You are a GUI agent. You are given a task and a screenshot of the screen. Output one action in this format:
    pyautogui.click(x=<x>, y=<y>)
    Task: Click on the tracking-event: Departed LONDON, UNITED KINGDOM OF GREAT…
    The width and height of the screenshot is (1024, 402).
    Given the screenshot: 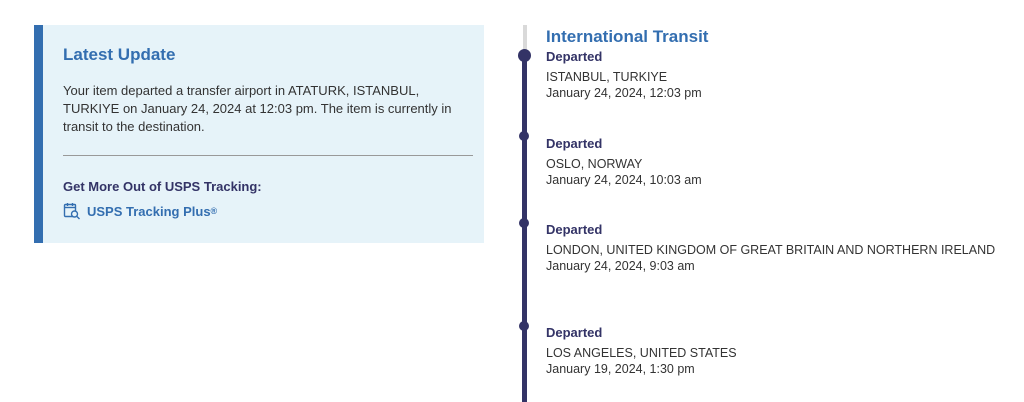 What is the action you would take?
    pyautogui.click(x=771, y=248)
    